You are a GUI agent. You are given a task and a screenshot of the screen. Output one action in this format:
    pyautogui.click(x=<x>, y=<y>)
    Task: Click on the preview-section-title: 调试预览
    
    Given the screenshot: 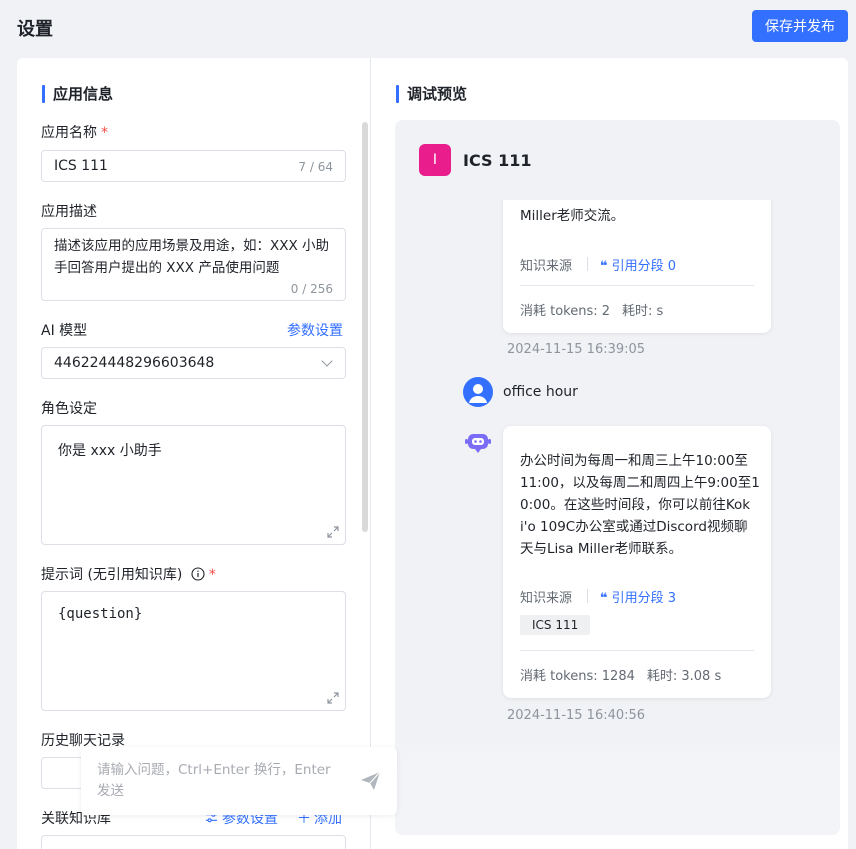 What is the action you would take?
    pyautogui.click(x=431, y=94)
    